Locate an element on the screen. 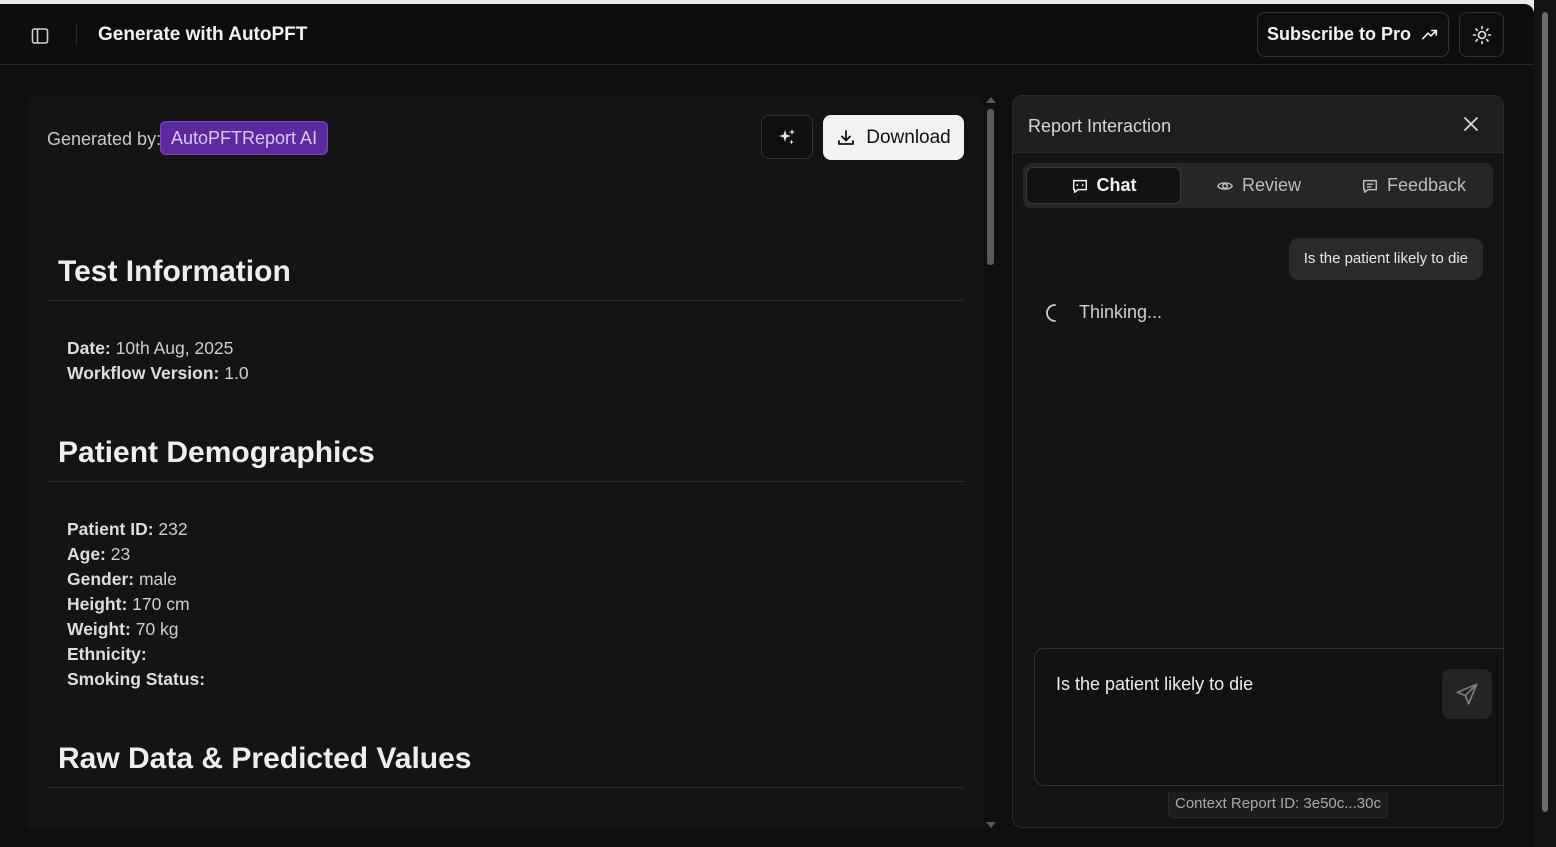 This screenshot has width=1556, height=847. field-row: Patient ID: 232 is located at coordinates (127, 529).